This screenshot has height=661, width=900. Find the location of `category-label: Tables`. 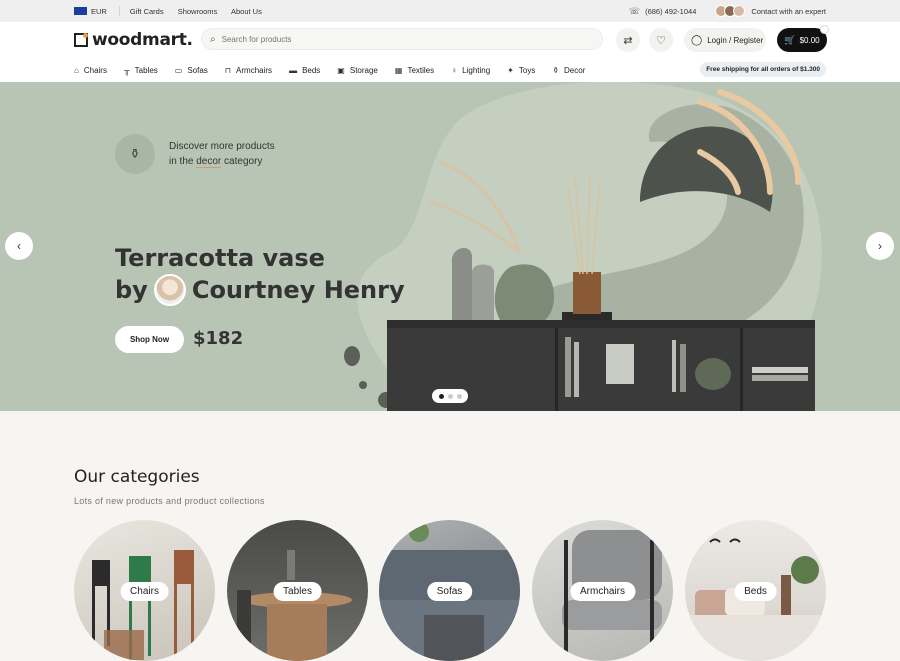

category-label: Tables is located at coordinates (297, 591).